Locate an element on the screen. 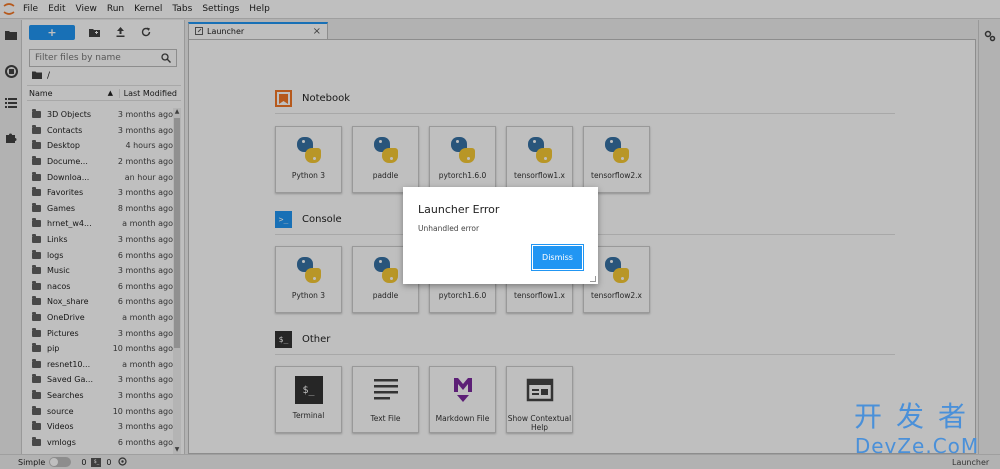  resize-handle-icon is located at coordinates (593, 279).